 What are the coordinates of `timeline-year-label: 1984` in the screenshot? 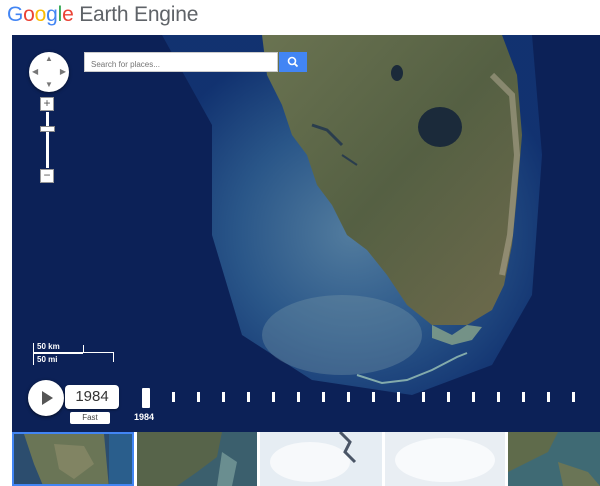 It's located at (144, 417).